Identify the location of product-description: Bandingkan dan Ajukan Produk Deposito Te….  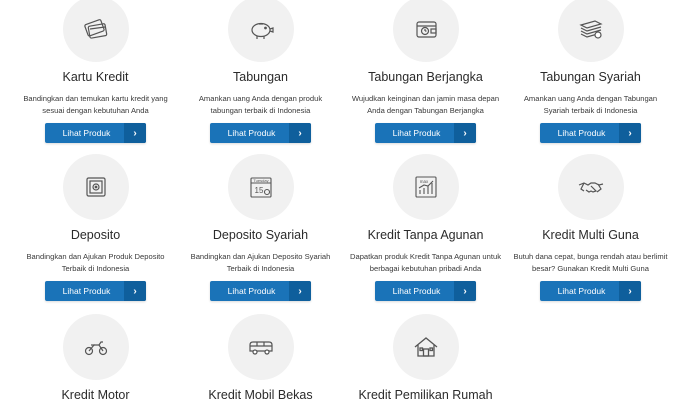
(95, 262).